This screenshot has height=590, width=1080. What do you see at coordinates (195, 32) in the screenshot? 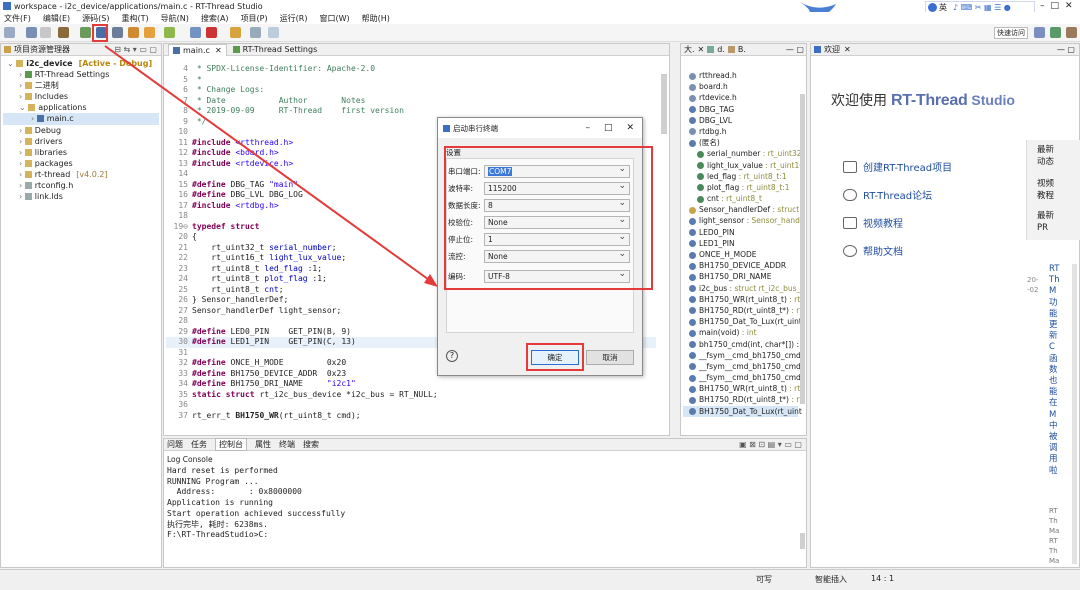
I see `open-type-icon` at bounding box center [195, 32].